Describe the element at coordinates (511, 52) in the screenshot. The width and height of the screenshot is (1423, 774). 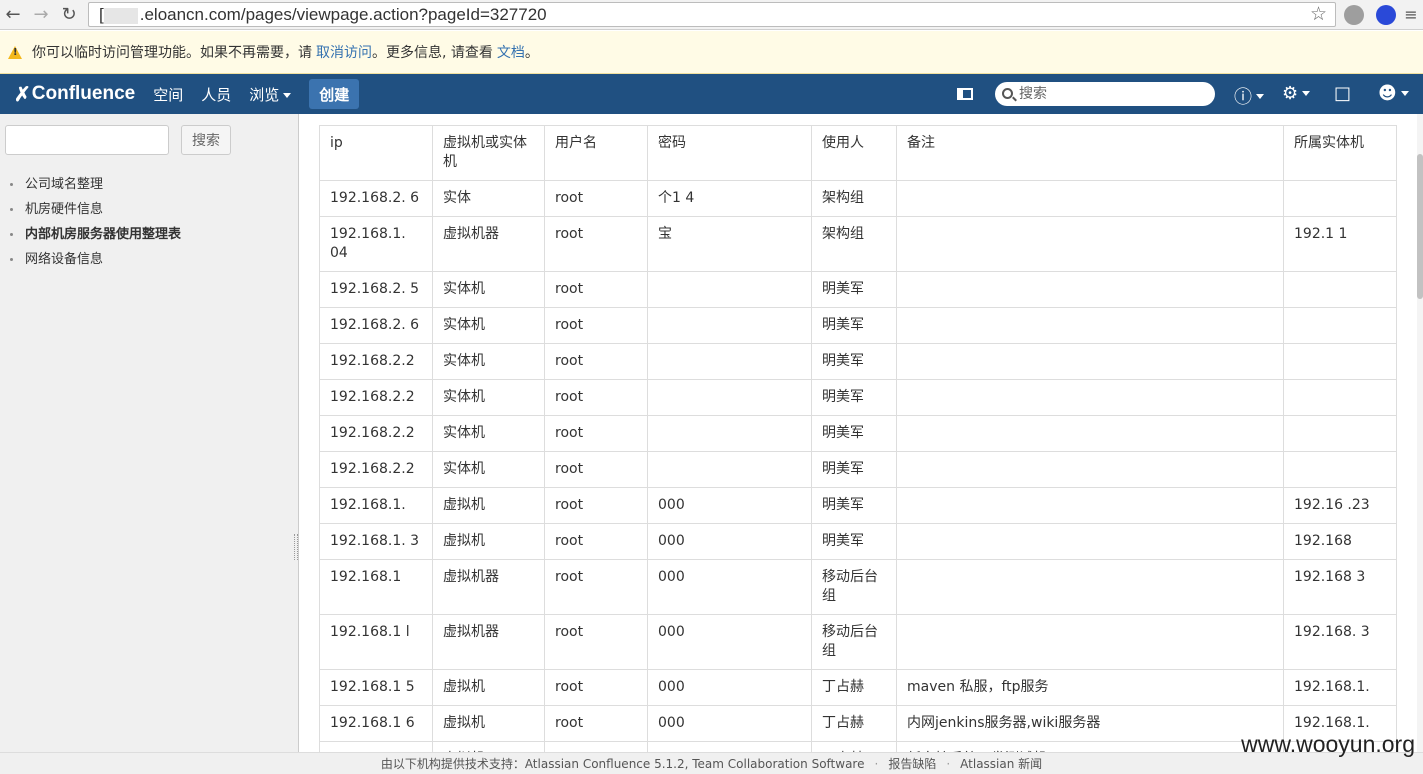
I see `docs-link: 文档` at that location.